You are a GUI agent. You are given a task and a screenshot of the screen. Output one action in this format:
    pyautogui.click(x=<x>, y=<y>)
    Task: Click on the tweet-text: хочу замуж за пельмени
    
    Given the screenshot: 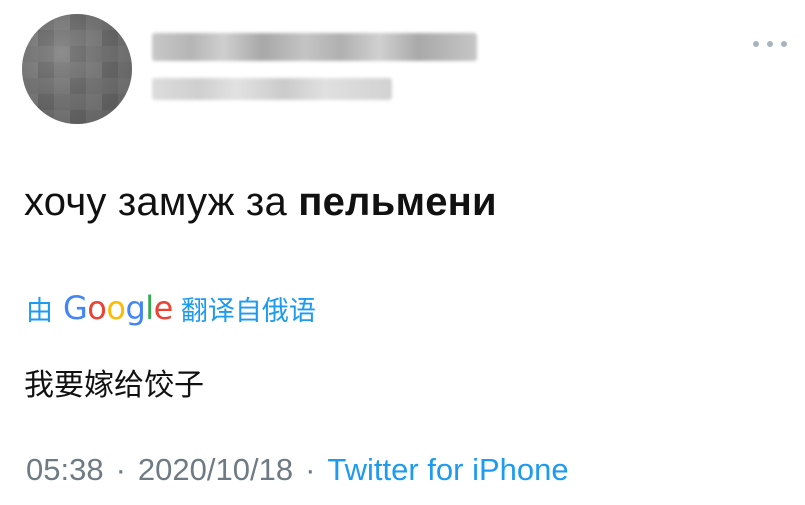 What is the action you would take?
    pyautogui.click(x=260, y=202)
    